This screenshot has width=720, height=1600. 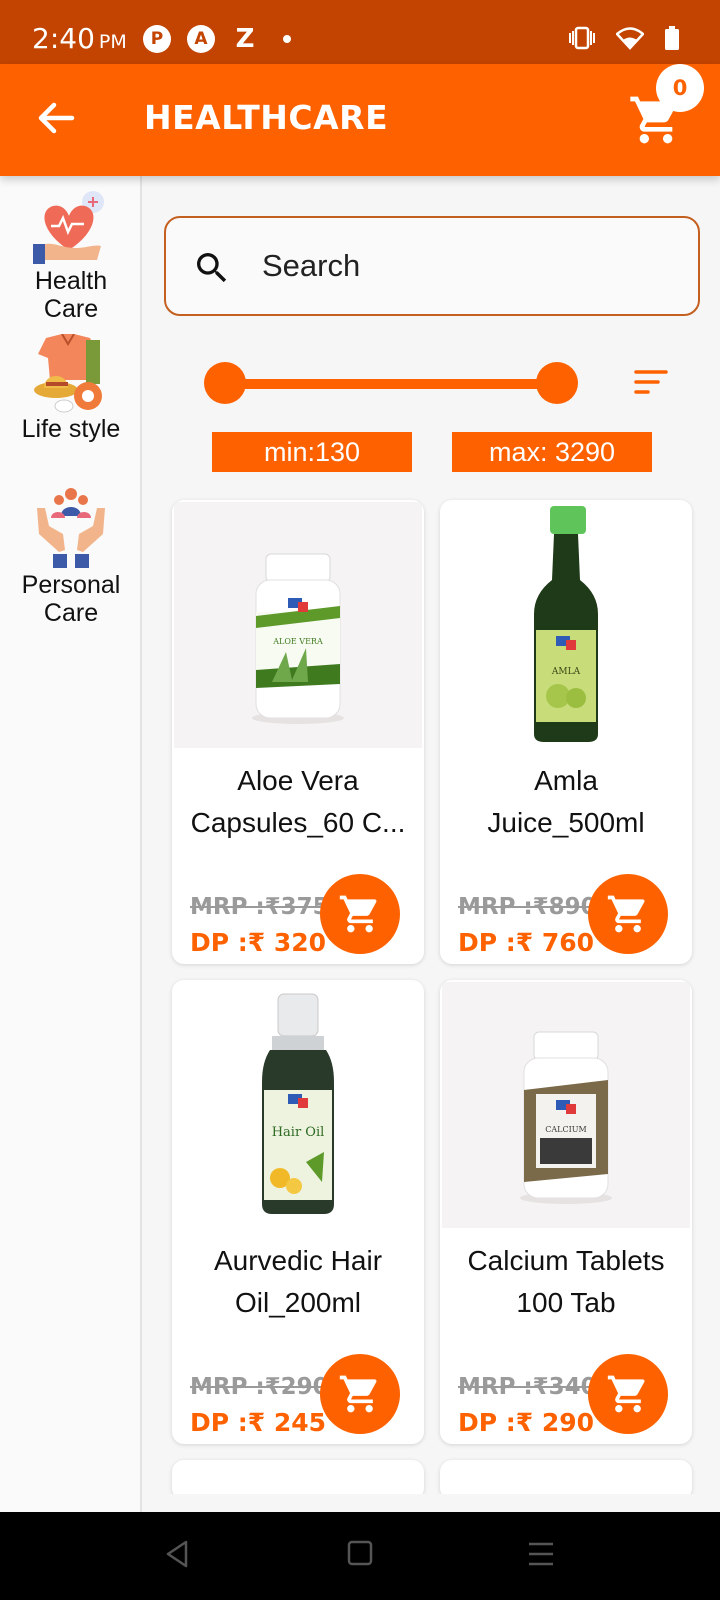 I want to click on healthcare-icon, so click(x=68, y=227).